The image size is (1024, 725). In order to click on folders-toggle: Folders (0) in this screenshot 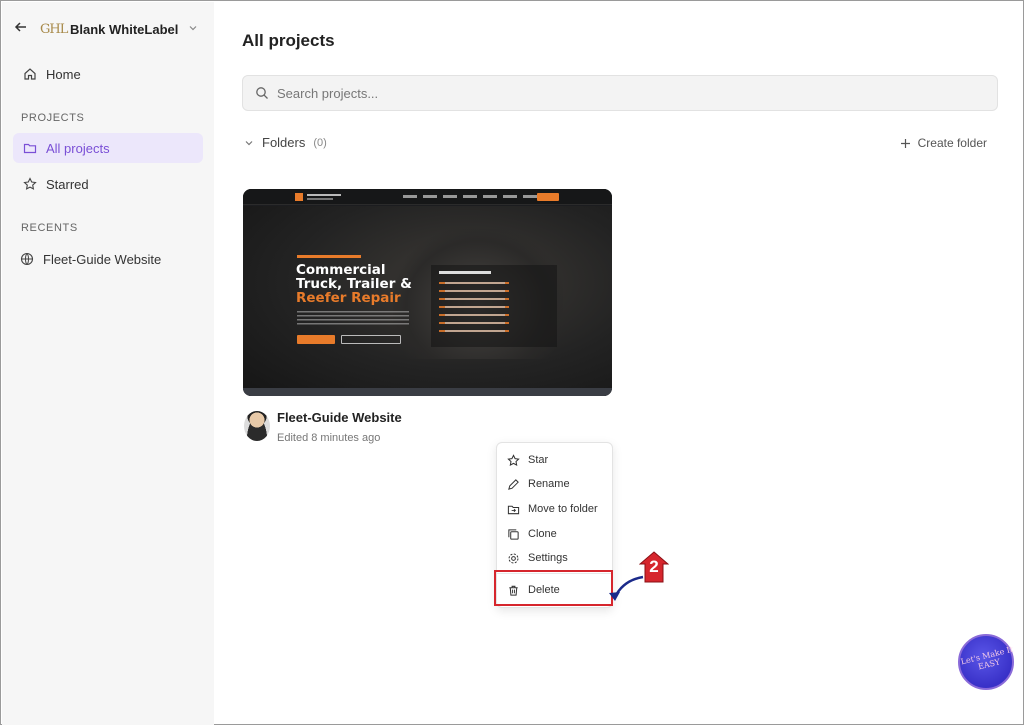, I will do `click(285, 142)`.